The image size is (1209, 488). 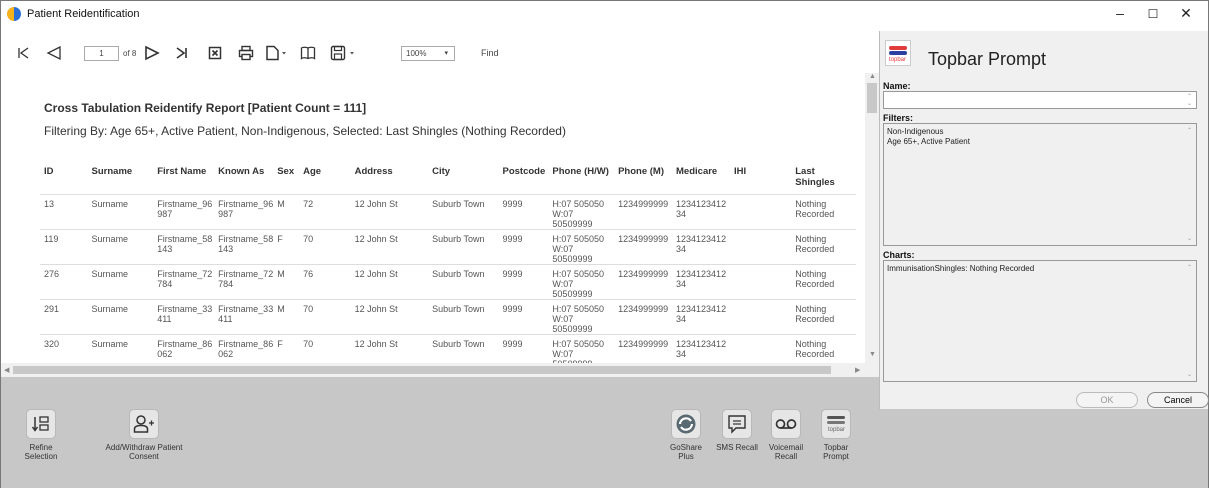 What do you see at coordinates (446, 53) in the screenshot?
I see `chevron-down-icon: ▾` at bounding box center [446, 53].